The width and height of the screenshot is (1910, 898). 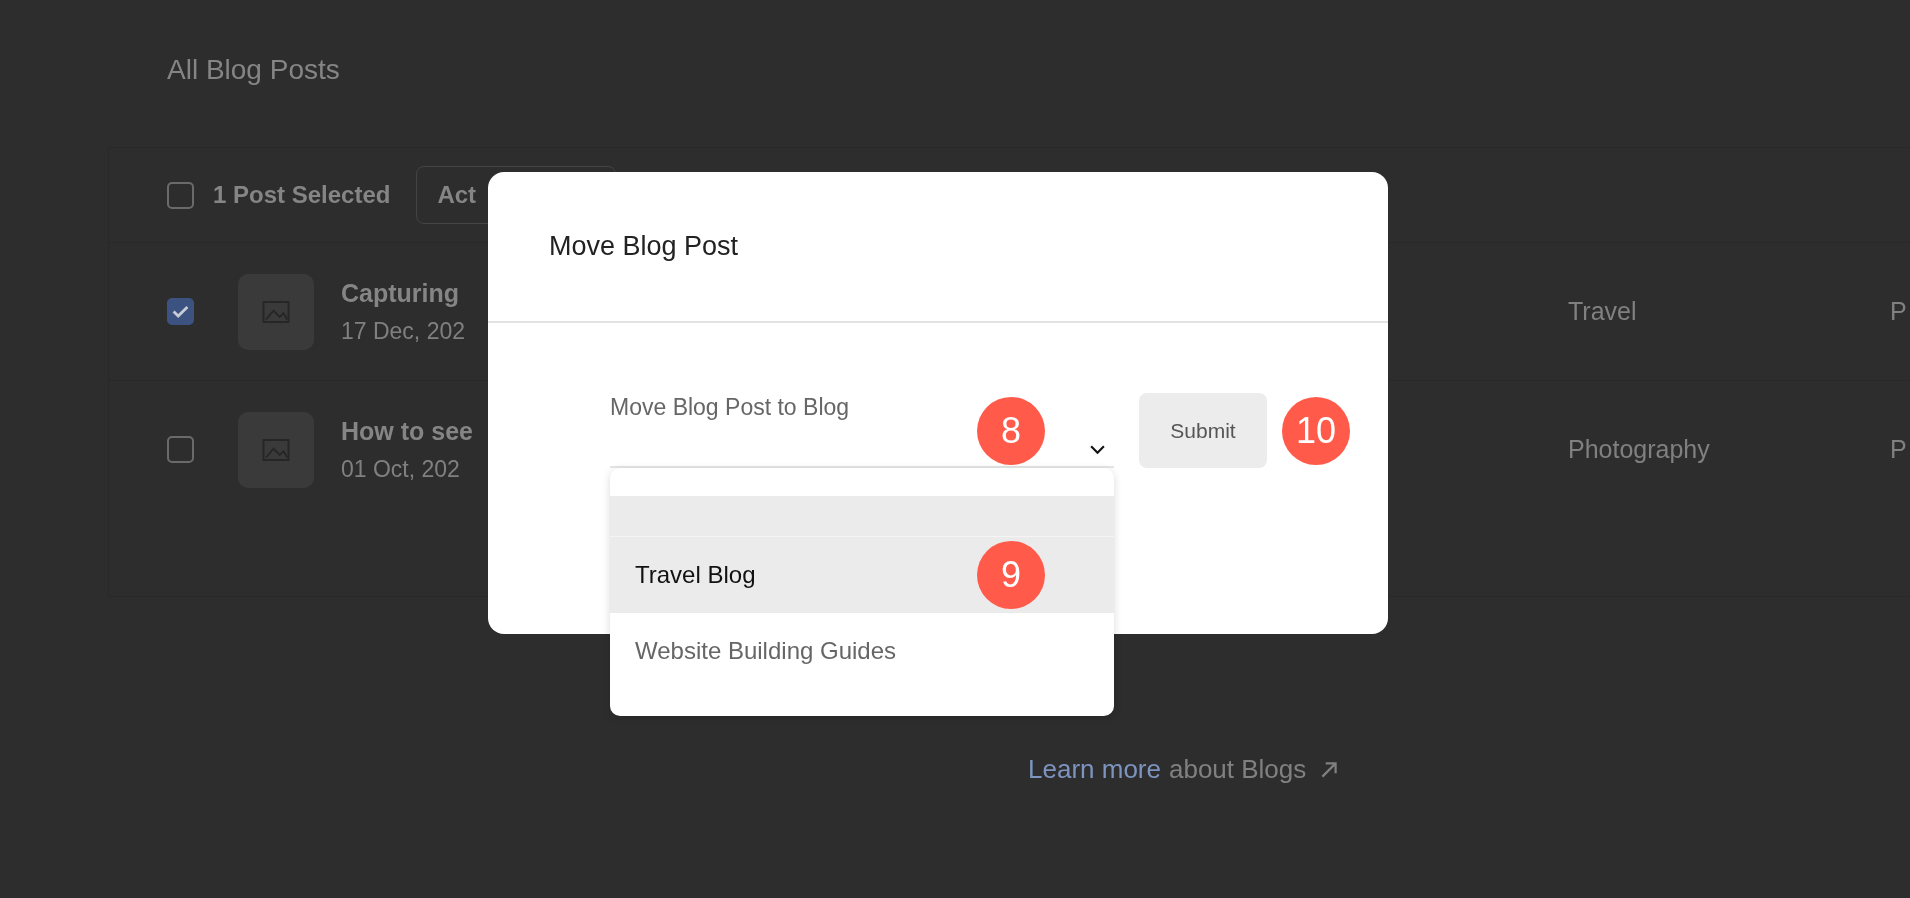 I want to click on post-date: 17 Dec, 202, so click(x=403, y=331).